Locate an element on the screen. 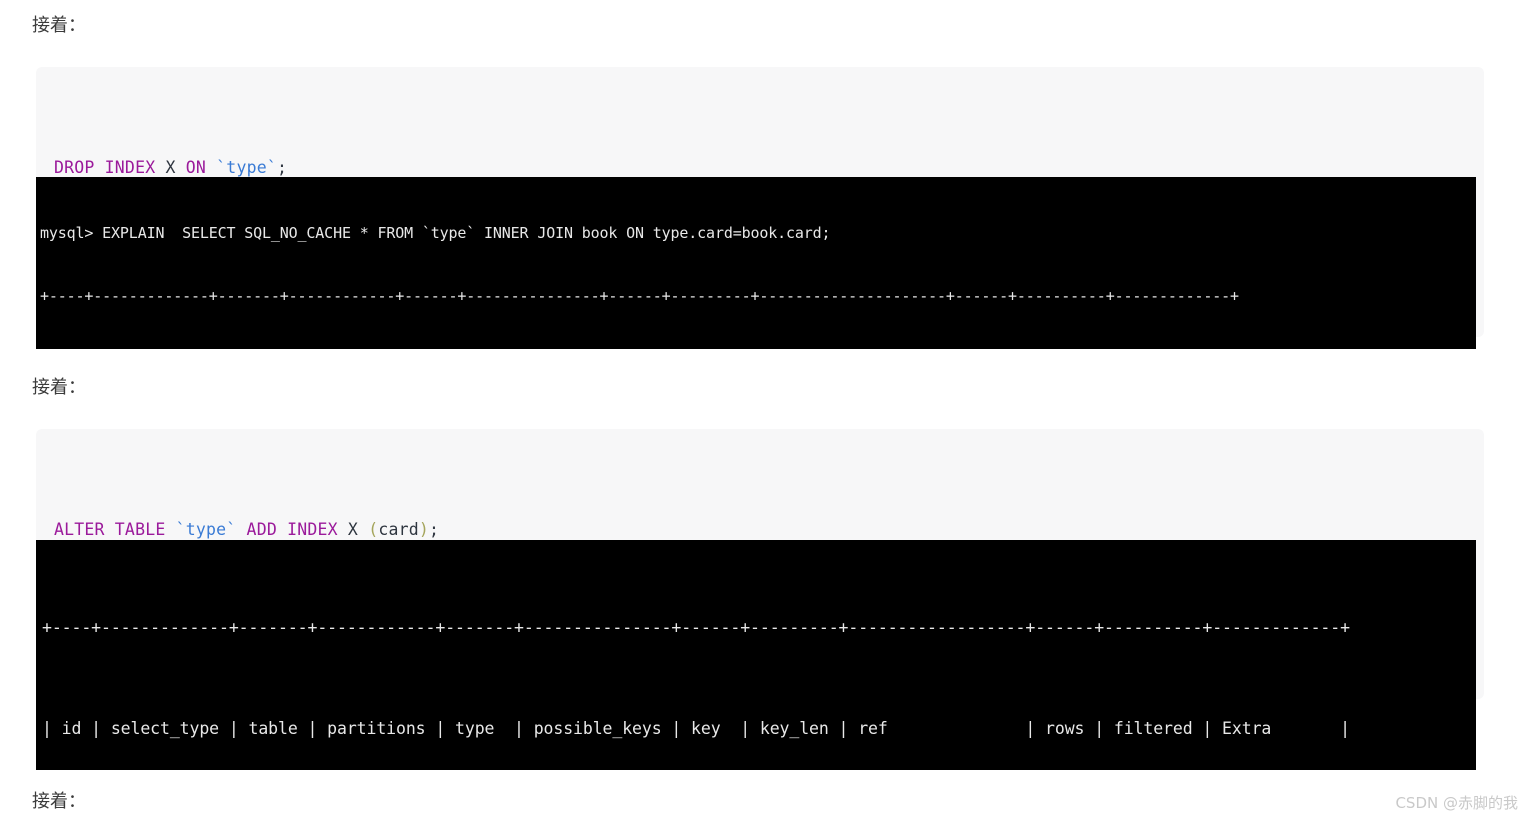  sql-column-card: card is located at coordinates (398, 529).